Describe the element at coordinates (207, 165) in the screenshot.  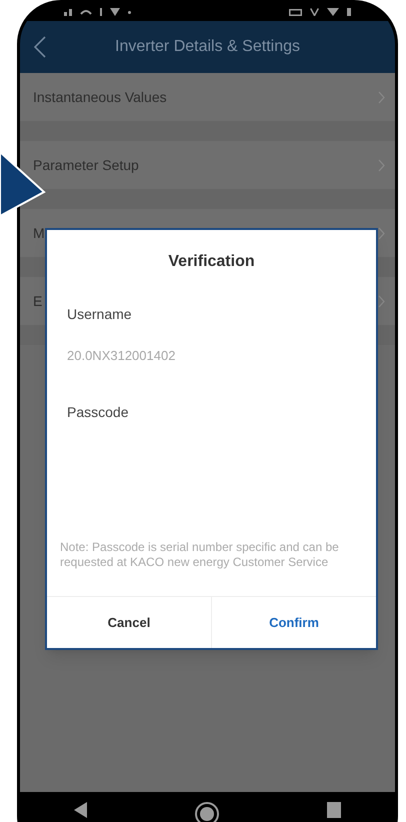
I see `menu-item: Parameter Setup` at that location.